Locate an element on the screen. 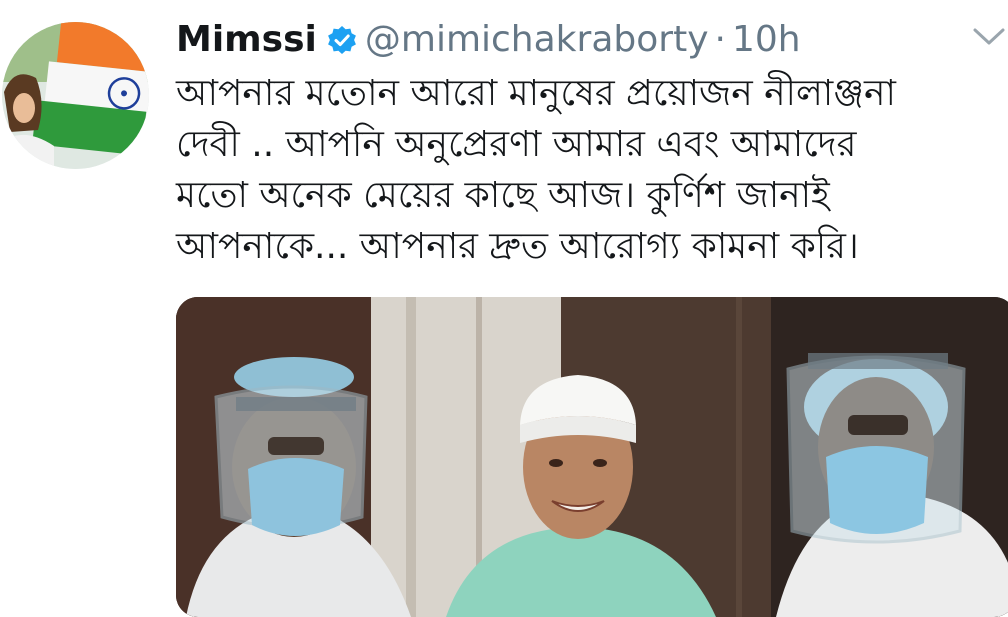  tweet-header: Mimssi @mimichakraborty · 10h is located at coordinates (488, 40).